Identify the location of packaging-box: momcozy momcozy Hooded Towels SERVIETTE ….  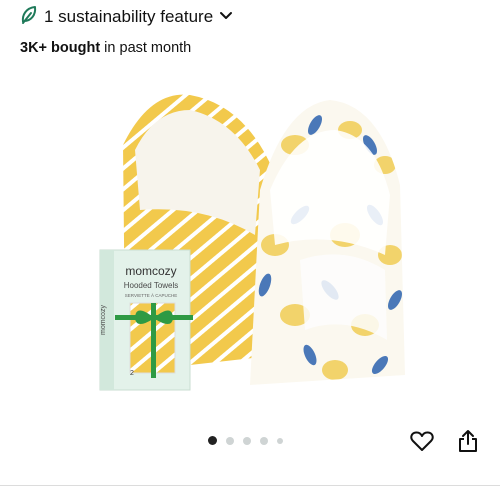
(146, 320).